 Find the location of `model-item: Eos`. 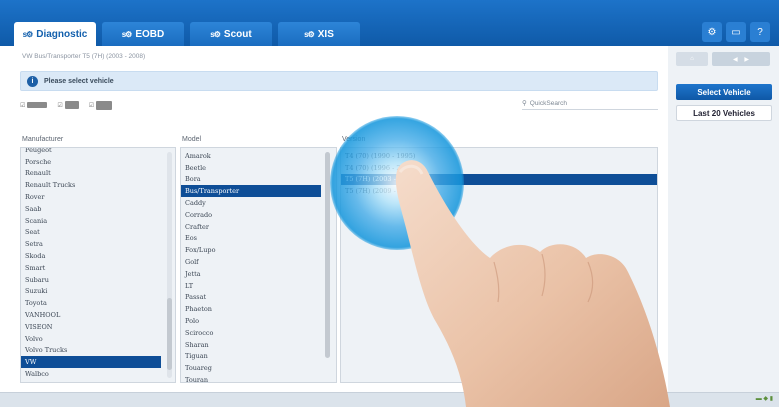

model-item: Eos is located at coordinates (251, 239).